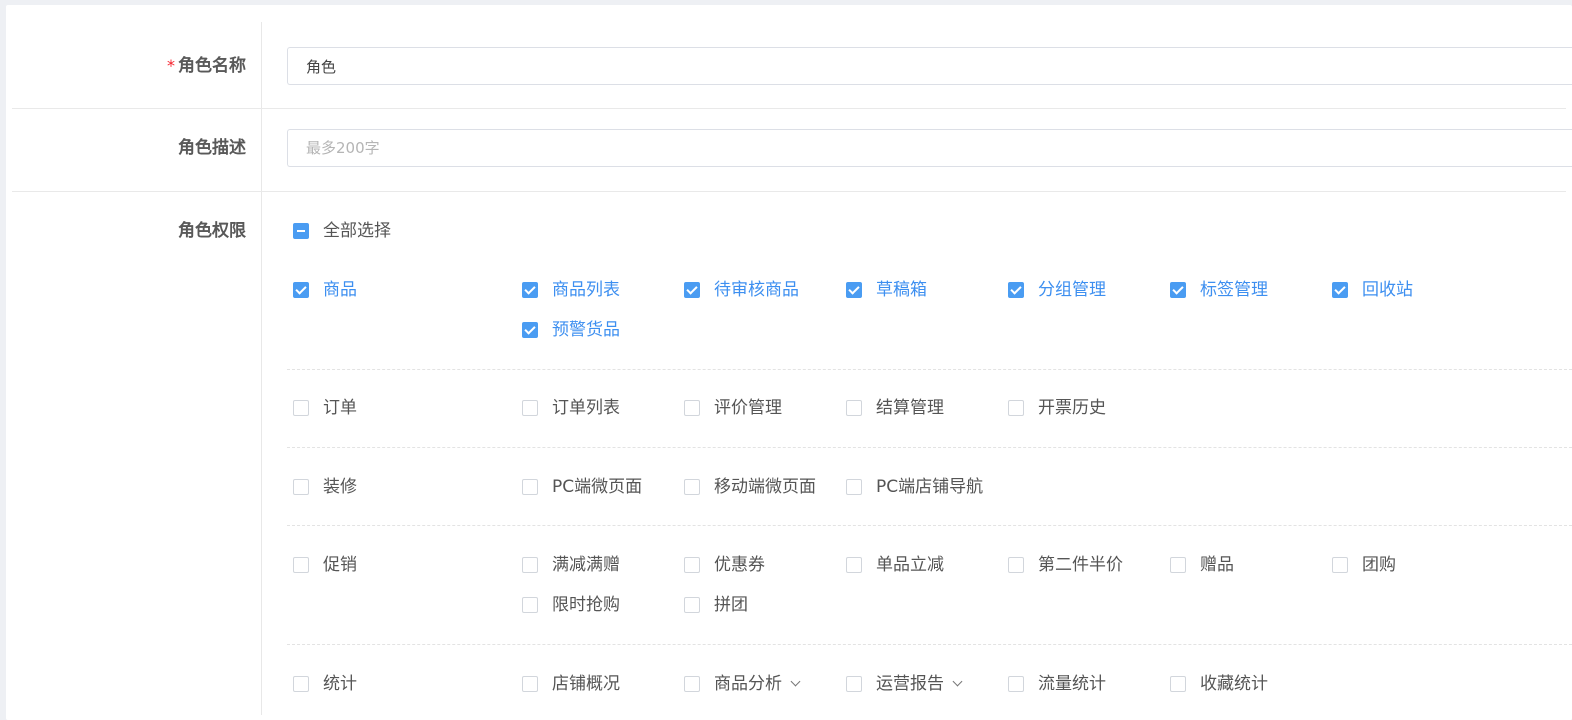 The image size is (1572, 720). I want to click on permission-item-checkbox: 满减满赠, so click(571, 565).